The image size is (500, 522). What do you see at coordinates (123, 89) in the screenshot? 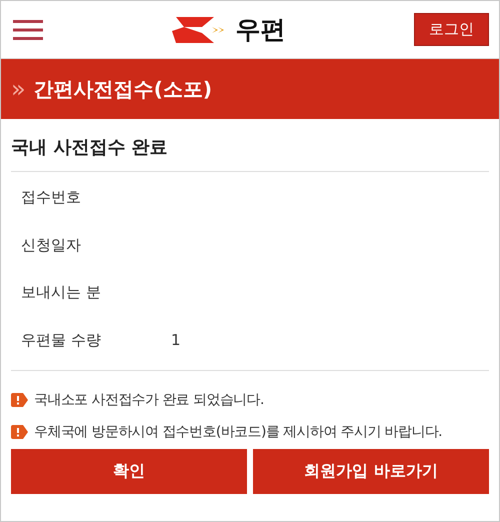
I see `page-title: 간편사전접수(소포)` at bounding box center [123, 89].